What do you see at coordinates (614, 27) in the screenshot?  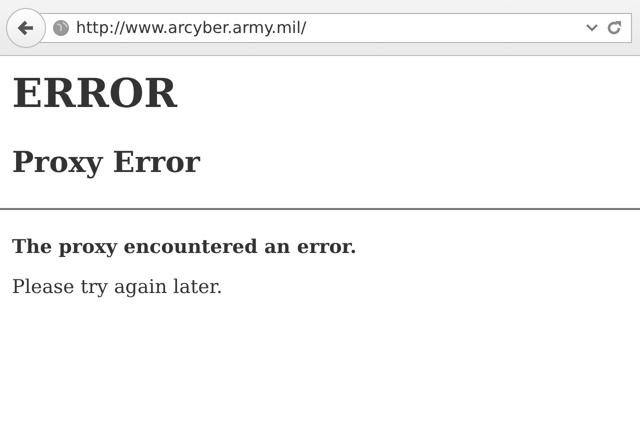 I see `reload-icon` at bounding box center [614, 27].